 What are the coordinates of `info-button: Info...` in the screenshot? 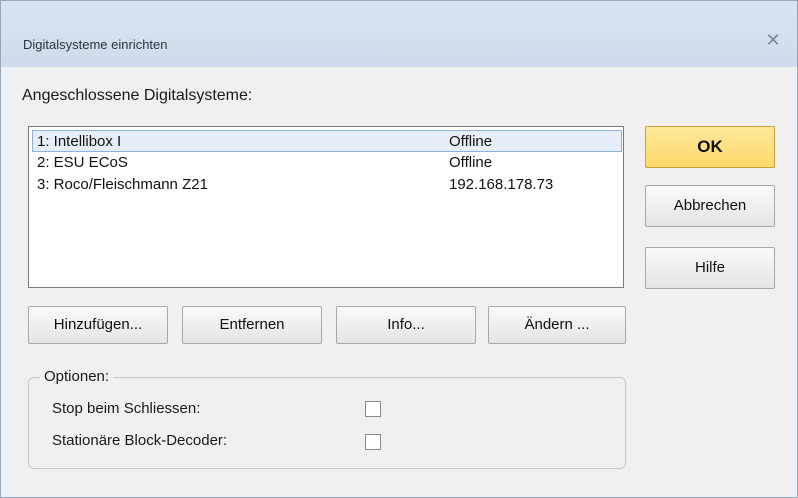 It's located at (406, 325).